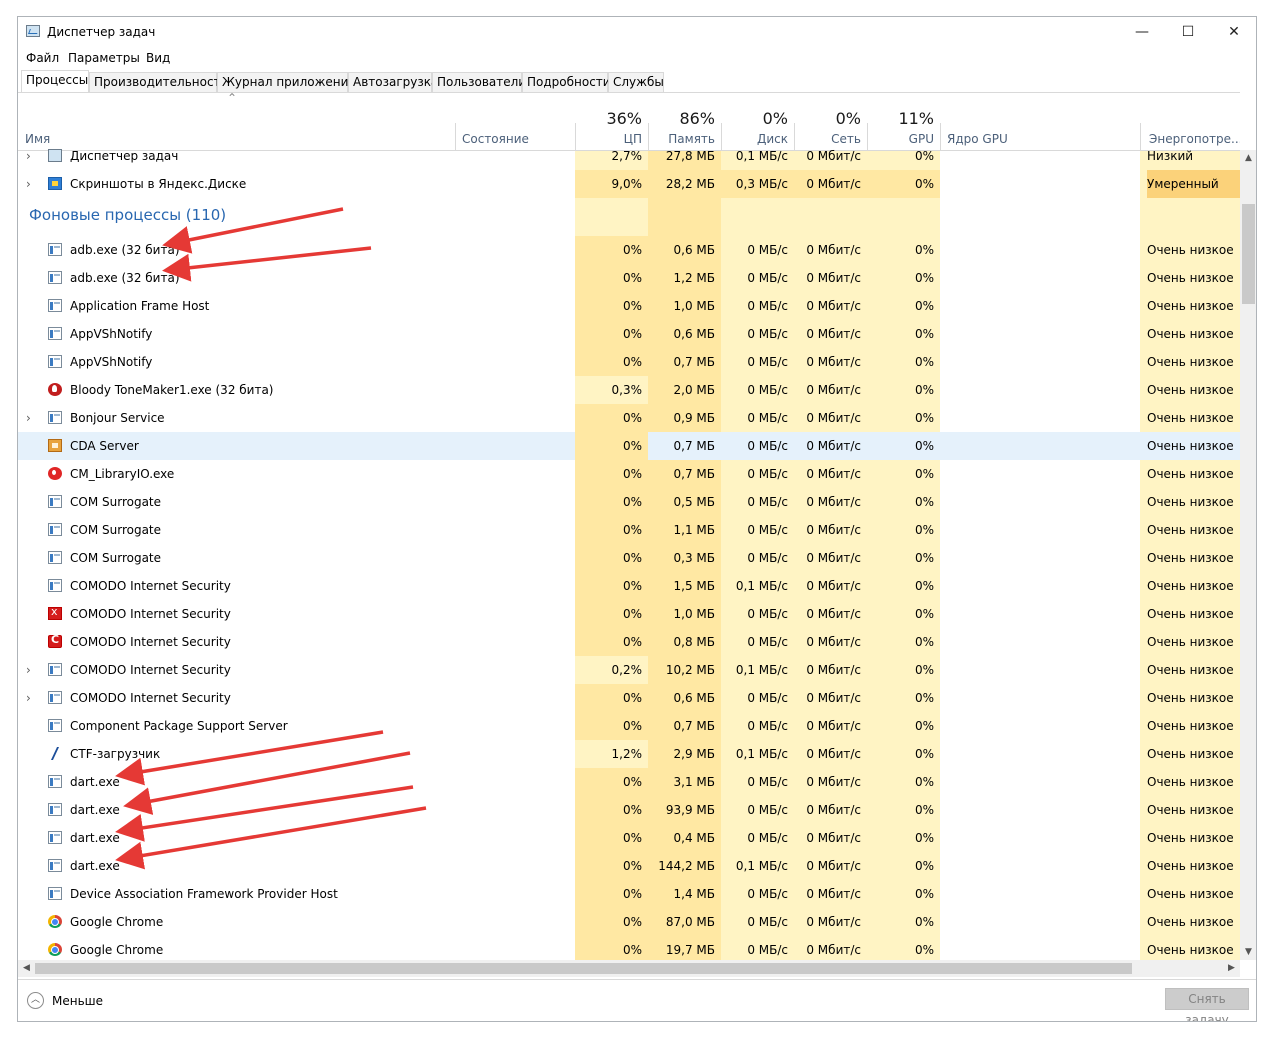  Describe the element at coordinates (1248, 555) in the screenshot. I see `vertical-scrollbar: ▲ ▼` at that location.